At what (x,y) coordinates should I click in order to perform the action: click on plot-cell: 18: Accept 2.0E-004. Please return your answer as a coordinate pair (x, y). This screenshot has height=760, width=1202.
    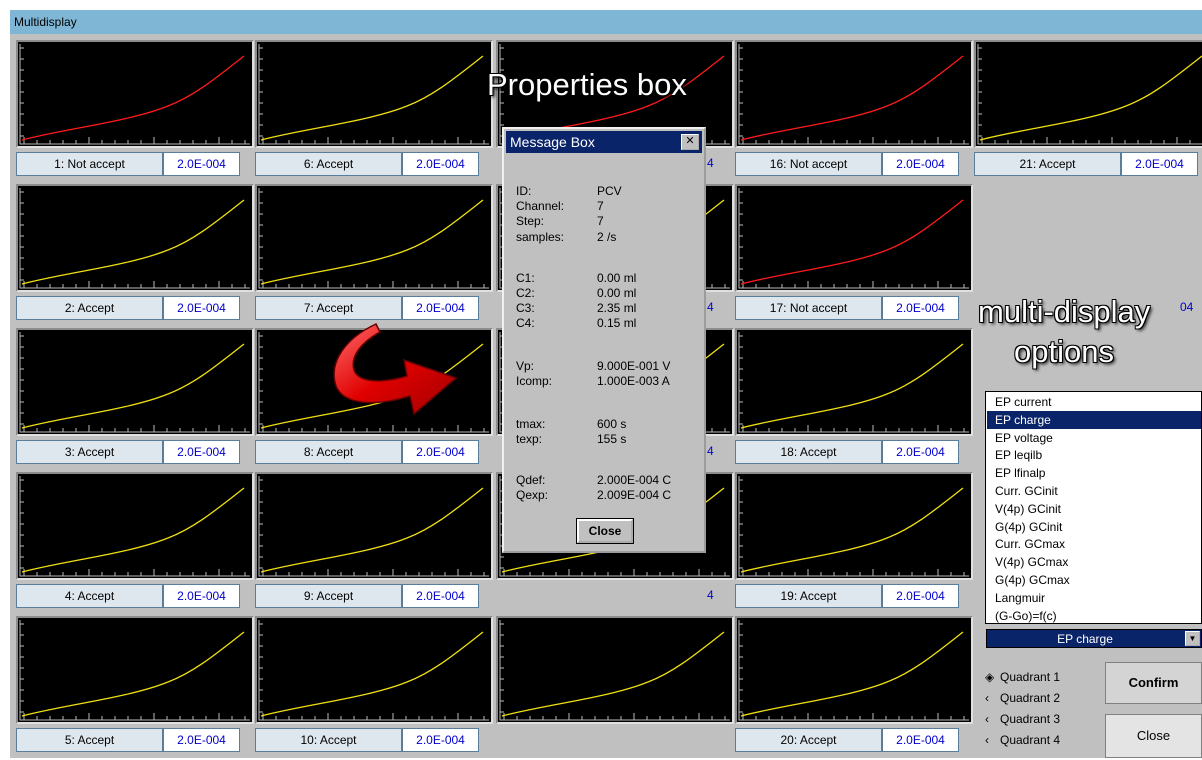
    Looking at the image, I should click on (854, 400).